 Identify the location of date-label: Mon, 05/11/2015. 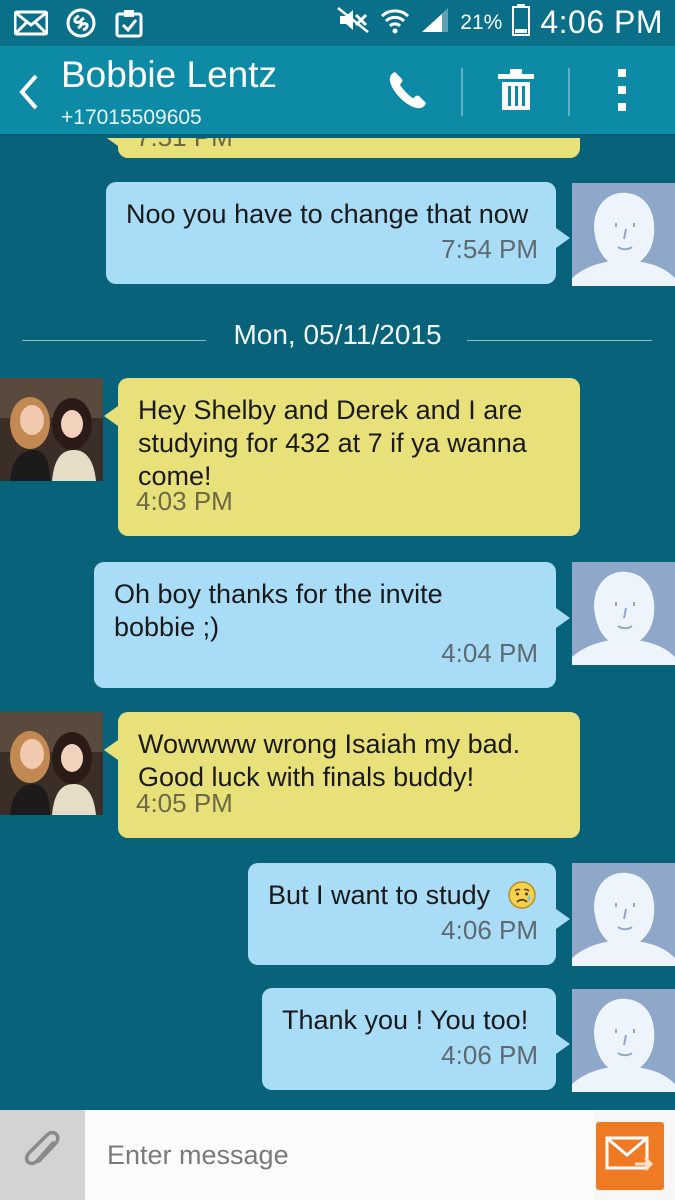
(337, 334).